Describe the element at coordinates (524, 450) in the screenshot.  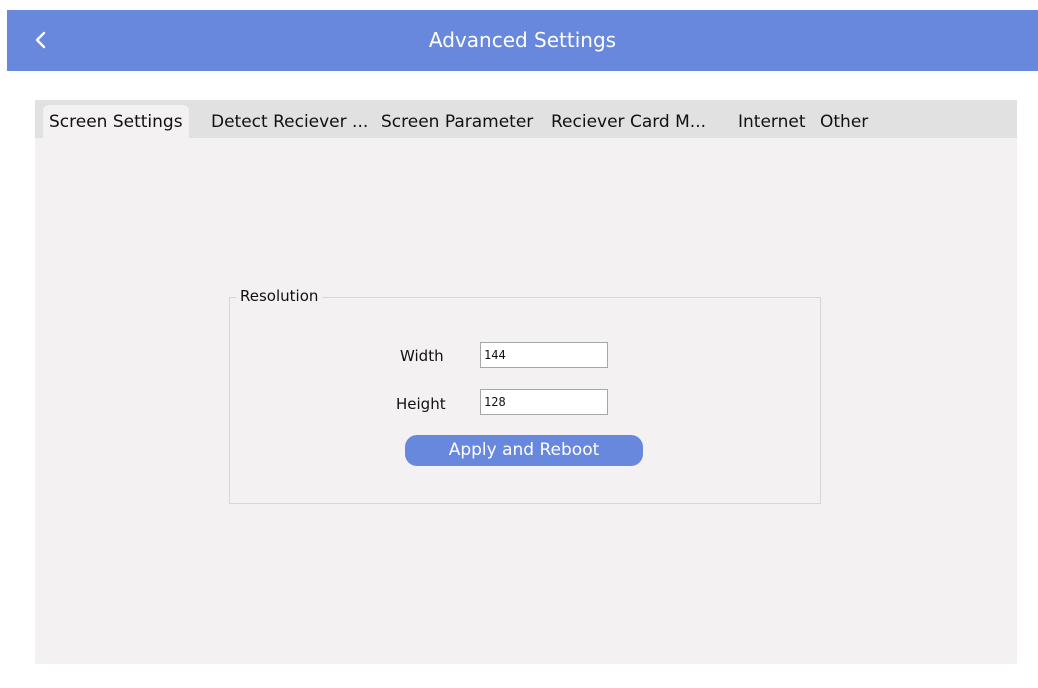
I see `apply-and-reboot-button: Apply and Reboot` at that location.